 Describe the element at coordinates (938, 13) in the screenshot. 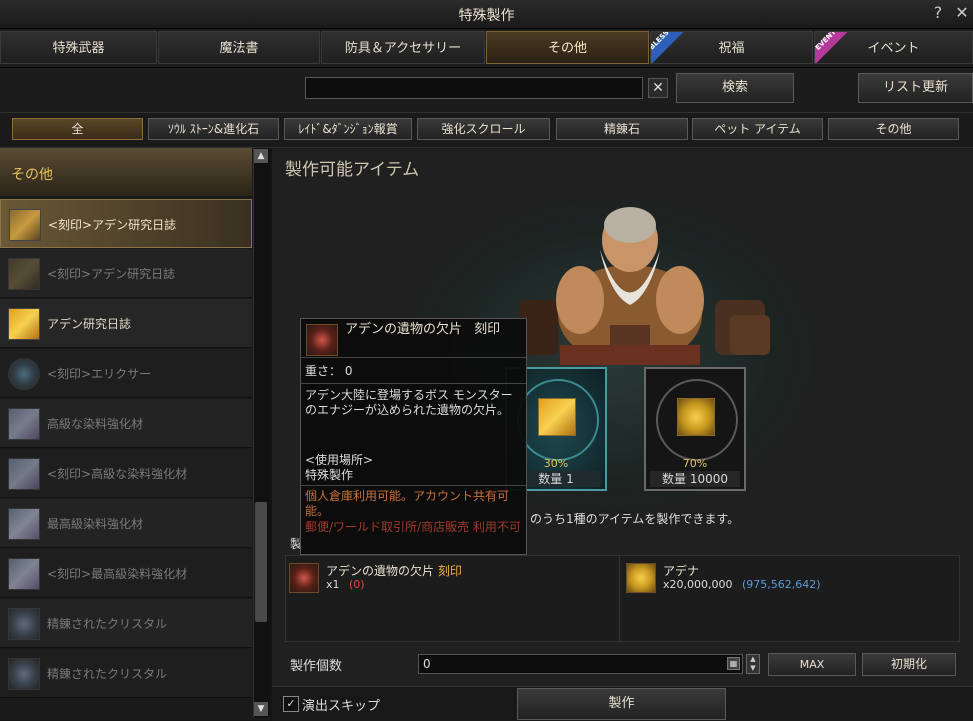

I see `help-button: ?` at that location.